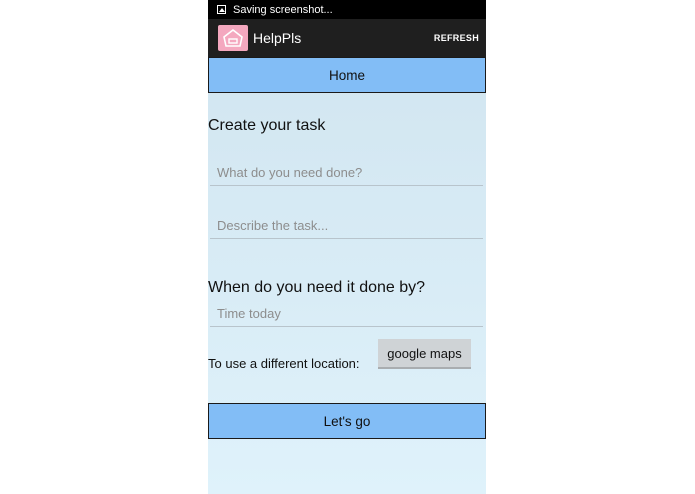 Image resolution: width=695 pixels, height=494 pixels. What do you see at coordinates (424, 354) in the screenshot?
I see `google-maps-button: google maps` at bounding box center [424, 354].